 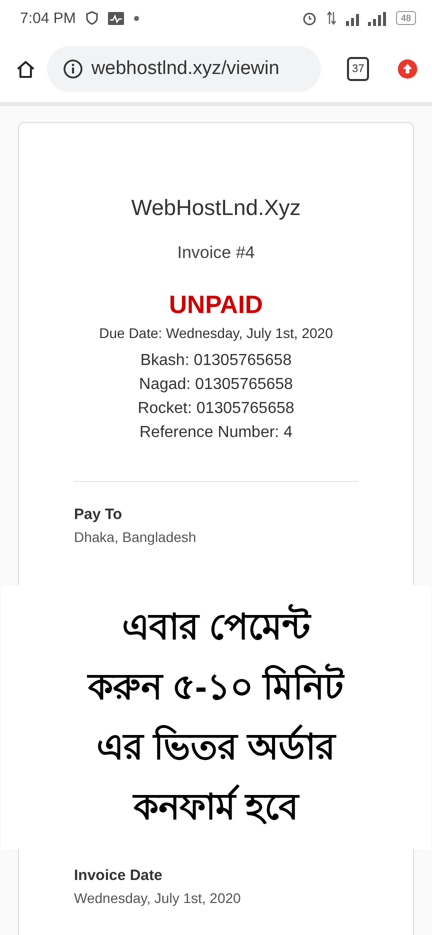 I want to click on overlay-text: এর ভিতর অর্ডার, so click(x=216, y=746).